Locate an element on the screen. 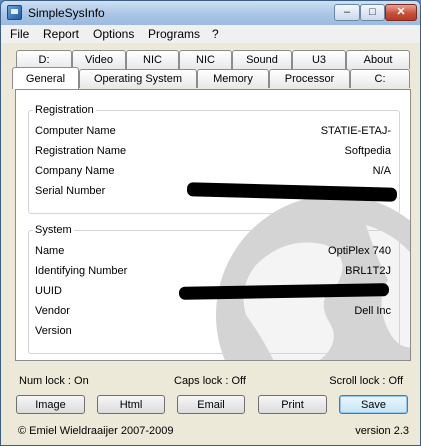 The height and width of the screenshot is (446, 421). menu-bar: File Report Options Programs ? is located at coordinates (210, 34).